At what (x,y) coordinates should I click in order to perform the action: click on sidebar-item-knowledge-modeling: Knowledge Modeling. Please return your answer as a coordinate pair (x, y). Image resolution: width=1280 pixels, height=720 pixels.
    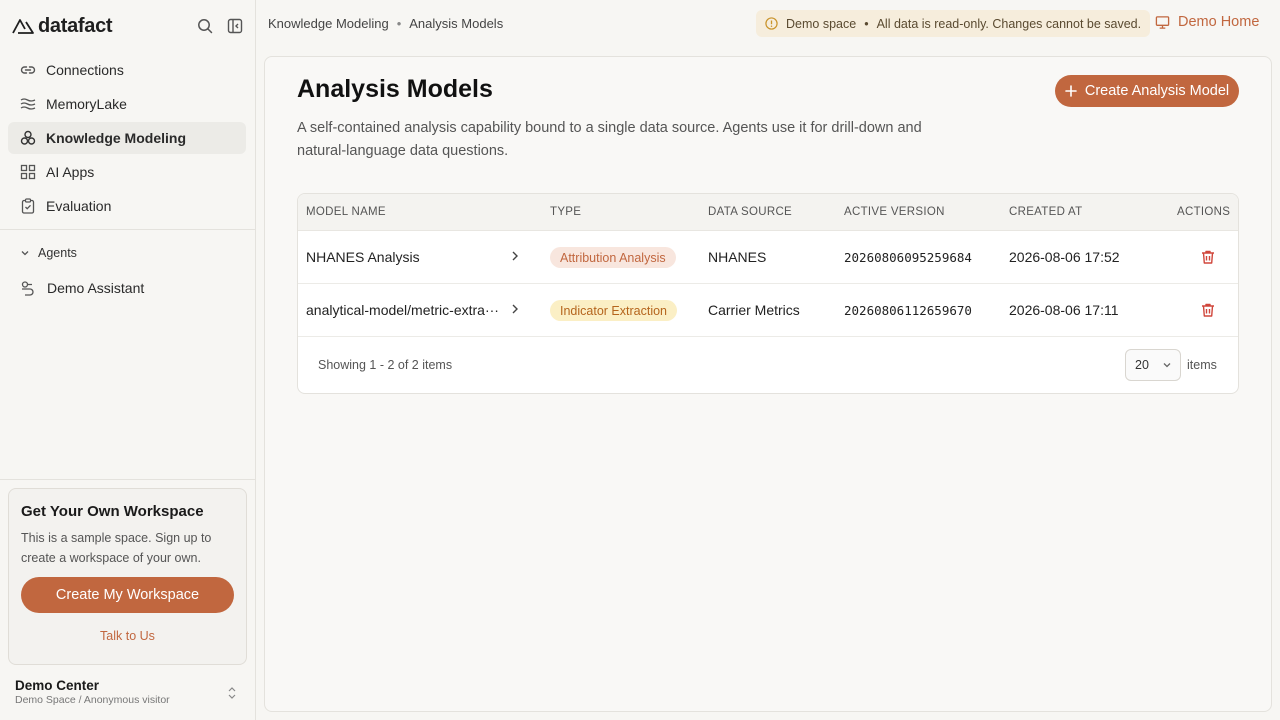
    Looking at the image, I should click on (127, 138).